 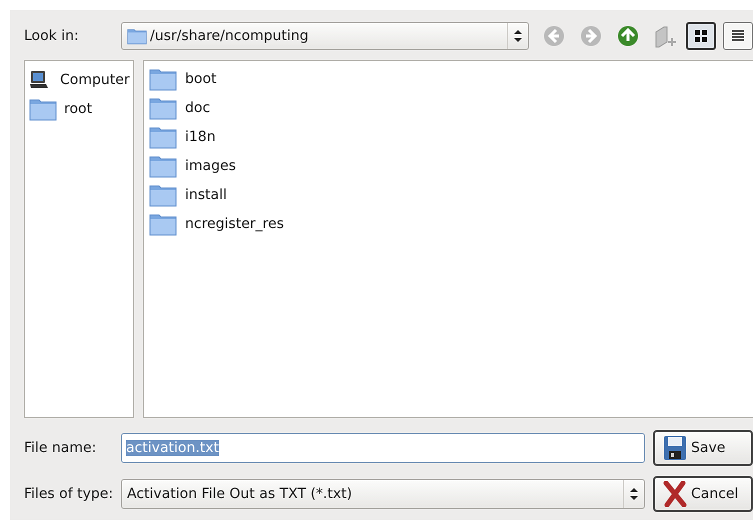 What do you see at coordinates (210, 166) in the screenshot?
I see `file-item: images` at bounding box center [210, 166].